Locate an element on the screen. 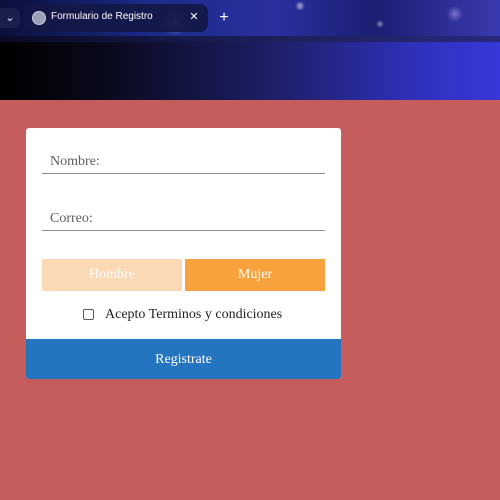  browser-tab-strip: ⌄ Formulario de Registro ✕ + is located at coordinates (250, 18).